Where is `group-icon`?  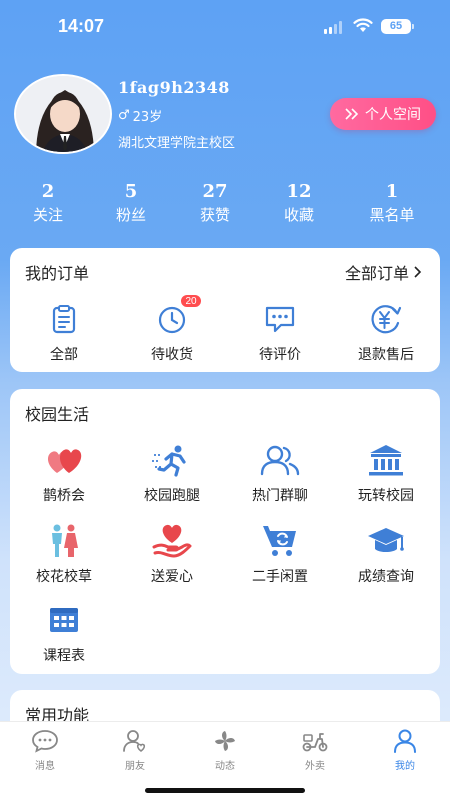 group-icon is located at coordinates (280, 460).